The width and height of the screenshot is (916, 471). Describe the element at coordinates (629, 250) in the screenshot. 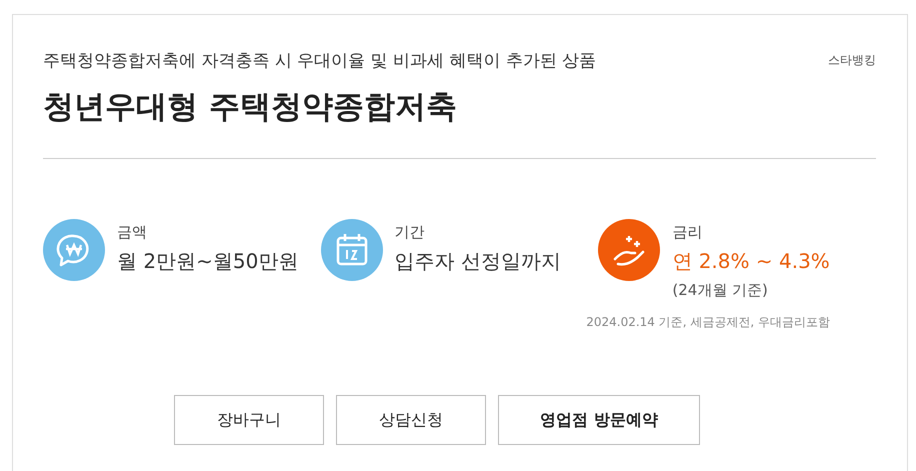

I see `hand-sparkle-icon` at that location.